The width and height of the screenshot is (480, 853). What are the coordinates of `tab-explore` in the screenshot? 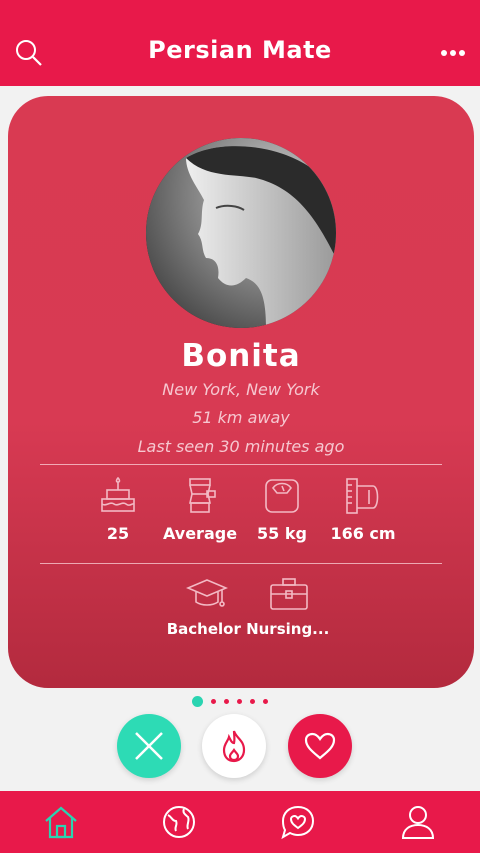 It's located at (179, 822).